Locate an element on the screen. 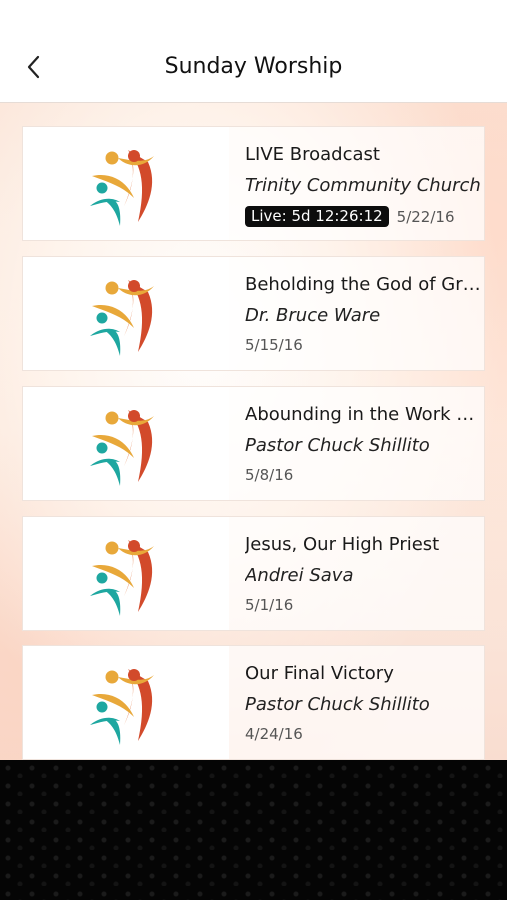  sermon-date: 5/1/16 is located at coordinates (269, 605).